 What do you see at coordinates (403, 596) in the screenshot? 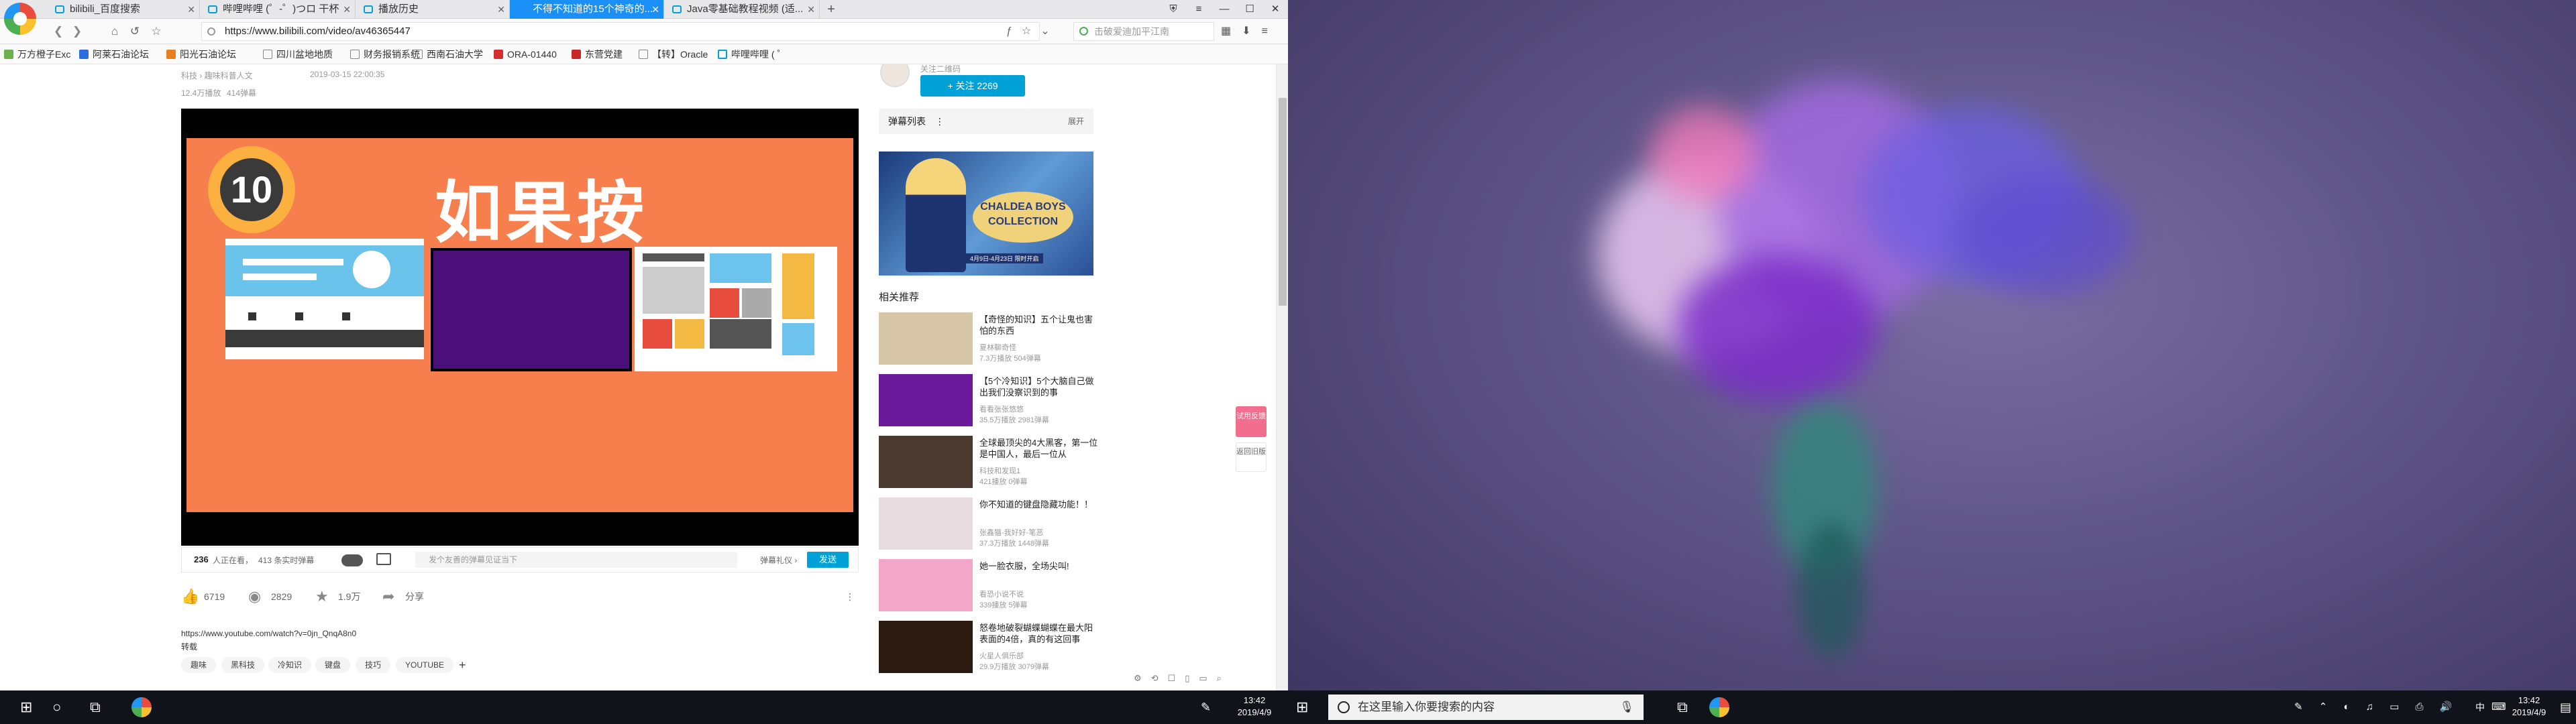
I see `share-button: ➦ 分享` at bounding box center [403, 596].